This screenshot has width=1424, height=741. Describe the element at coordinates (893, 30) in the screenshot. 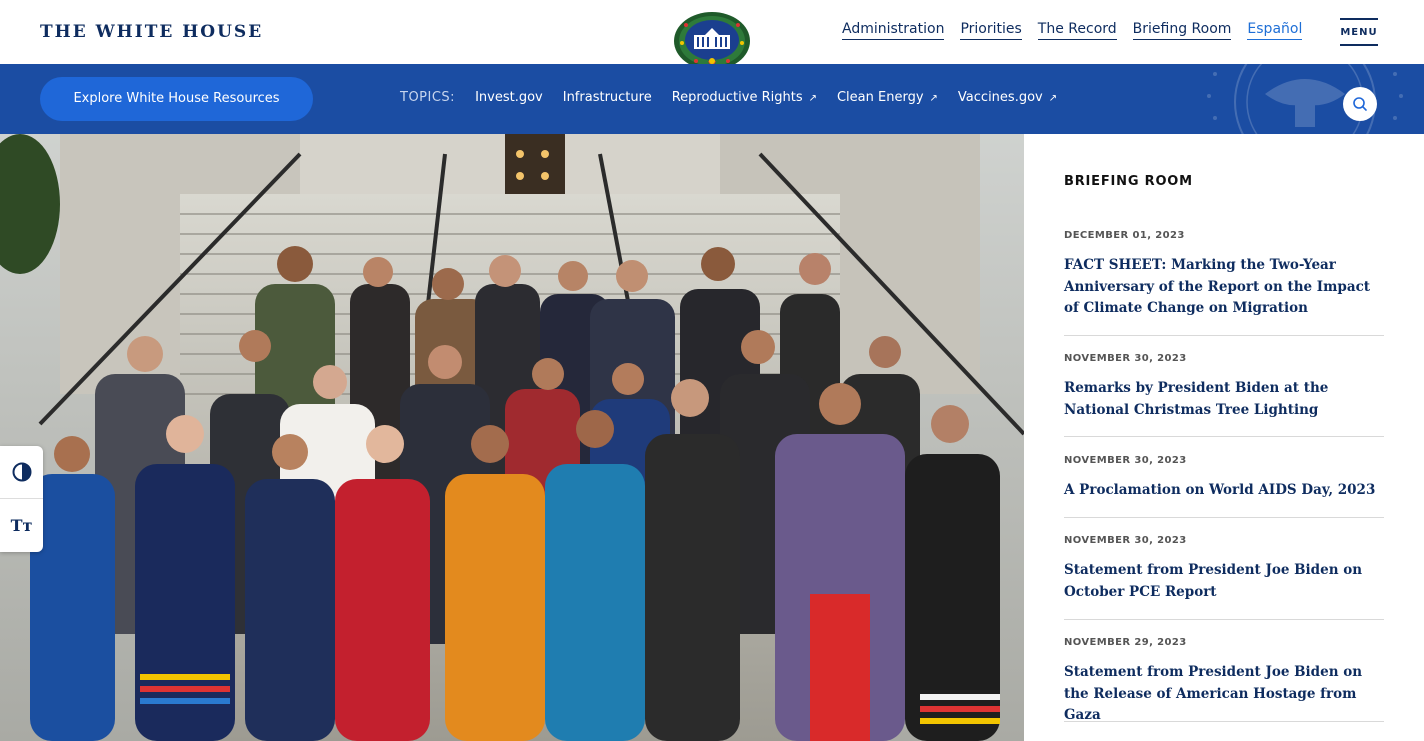

I see `nav-administration: Administration` at that location.